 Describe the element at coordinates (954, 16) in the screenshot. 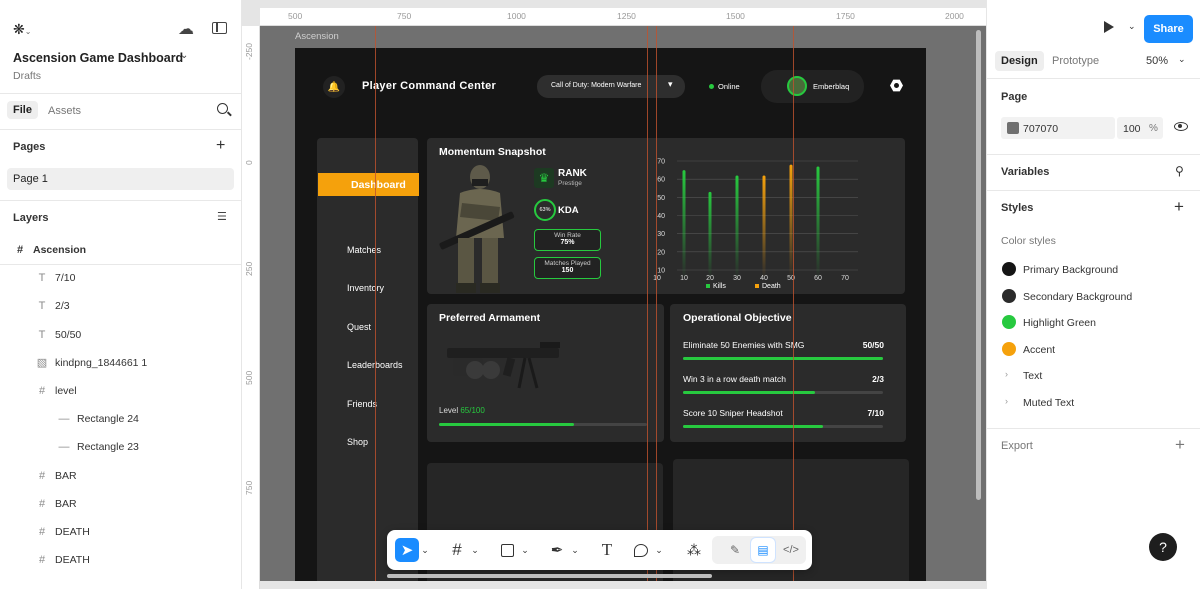

I see `ruler-tick: 2000` at that location.